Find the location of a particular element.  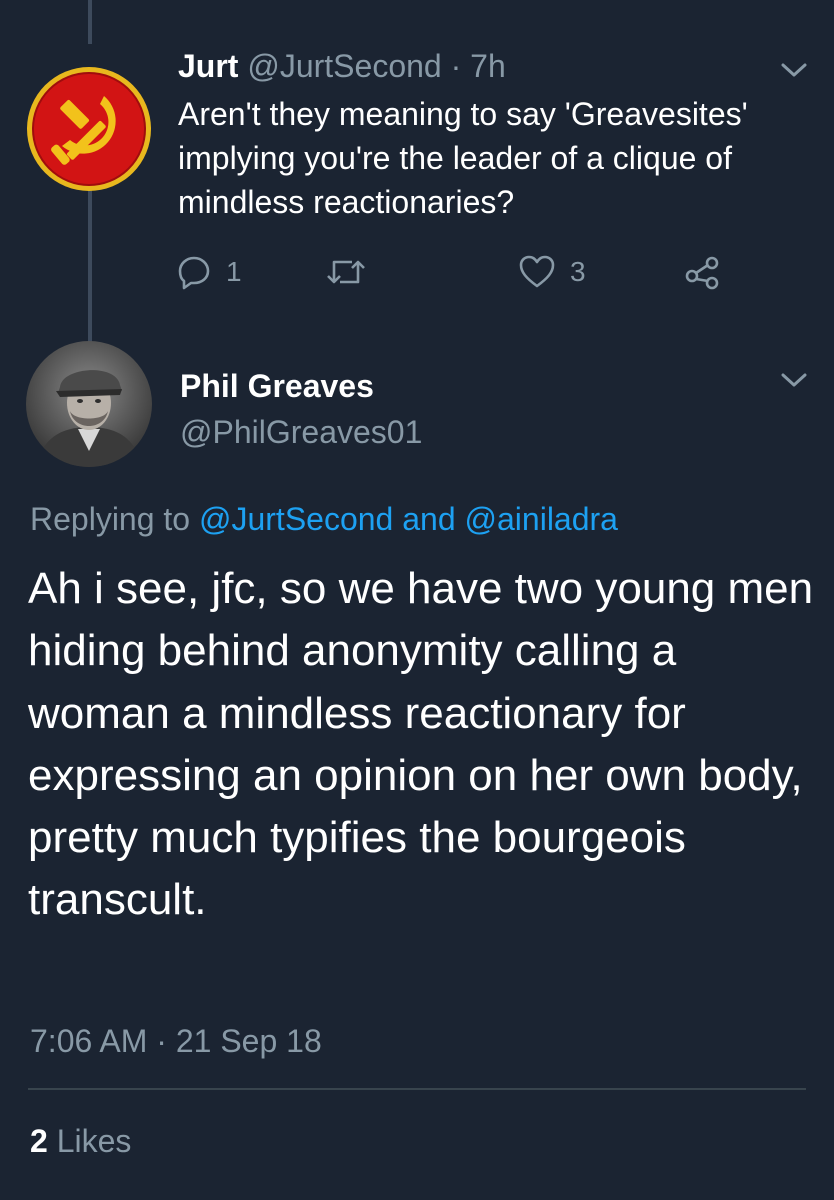

tweet-date: 21 Sep 18 is located at coordinates (248, 1041).